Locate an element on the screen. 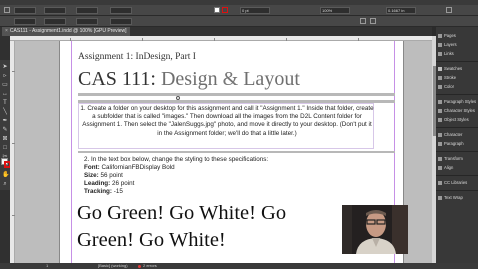 The height and width of the screenshot is (269, 478). zoom-tool-icon: ⌕ is located at coordinates (5, 184).